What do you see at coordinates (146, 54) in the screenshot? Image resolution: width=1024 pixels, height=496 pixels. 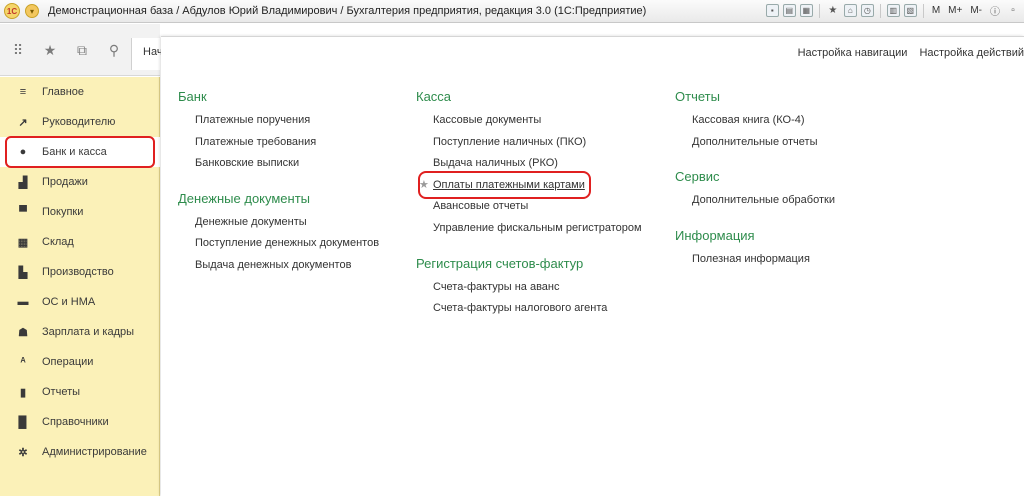 I see `tab-start-page: Нач` at bounding box center [146, 54].